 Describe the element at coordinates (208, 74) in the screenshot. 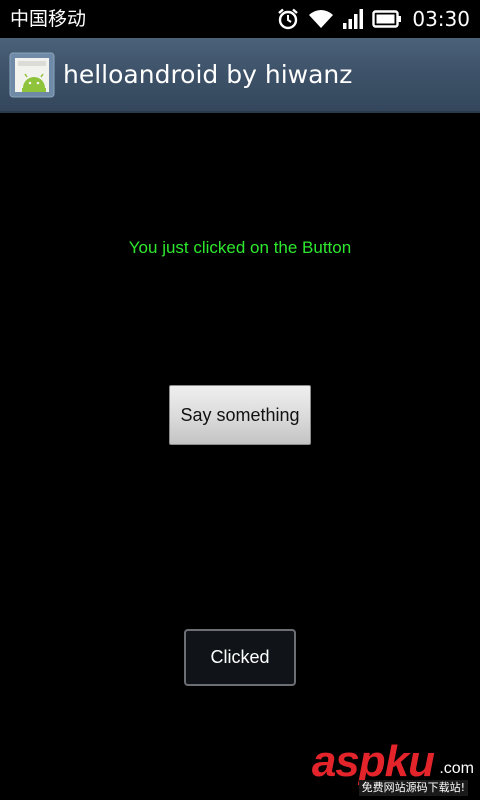

I see `app-title: helloandroid by hiwanz` at that location.